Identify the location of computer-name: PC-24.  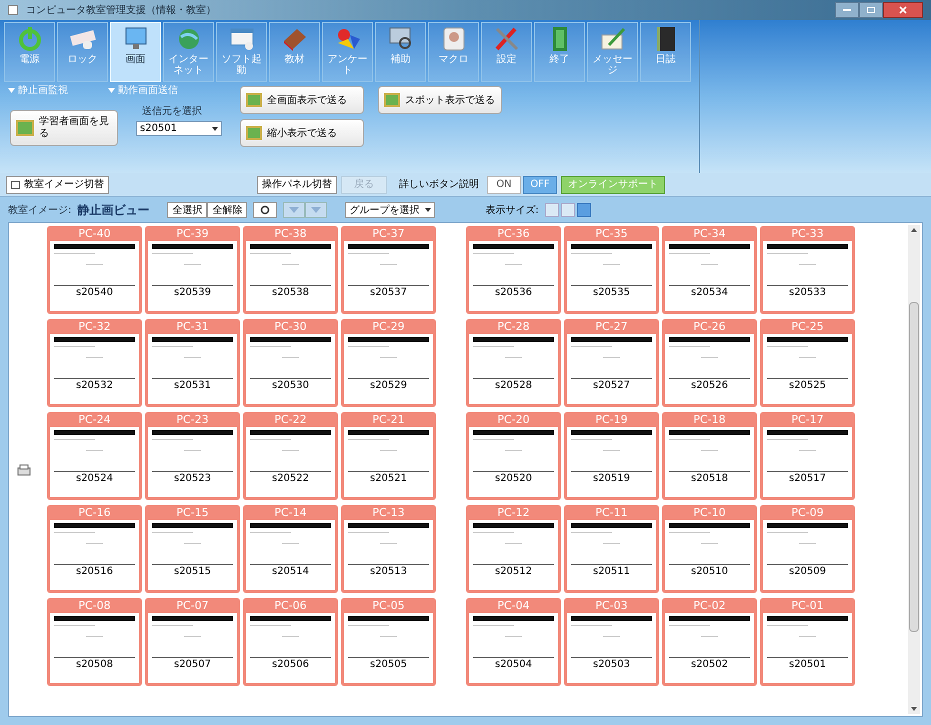
(94, 419).